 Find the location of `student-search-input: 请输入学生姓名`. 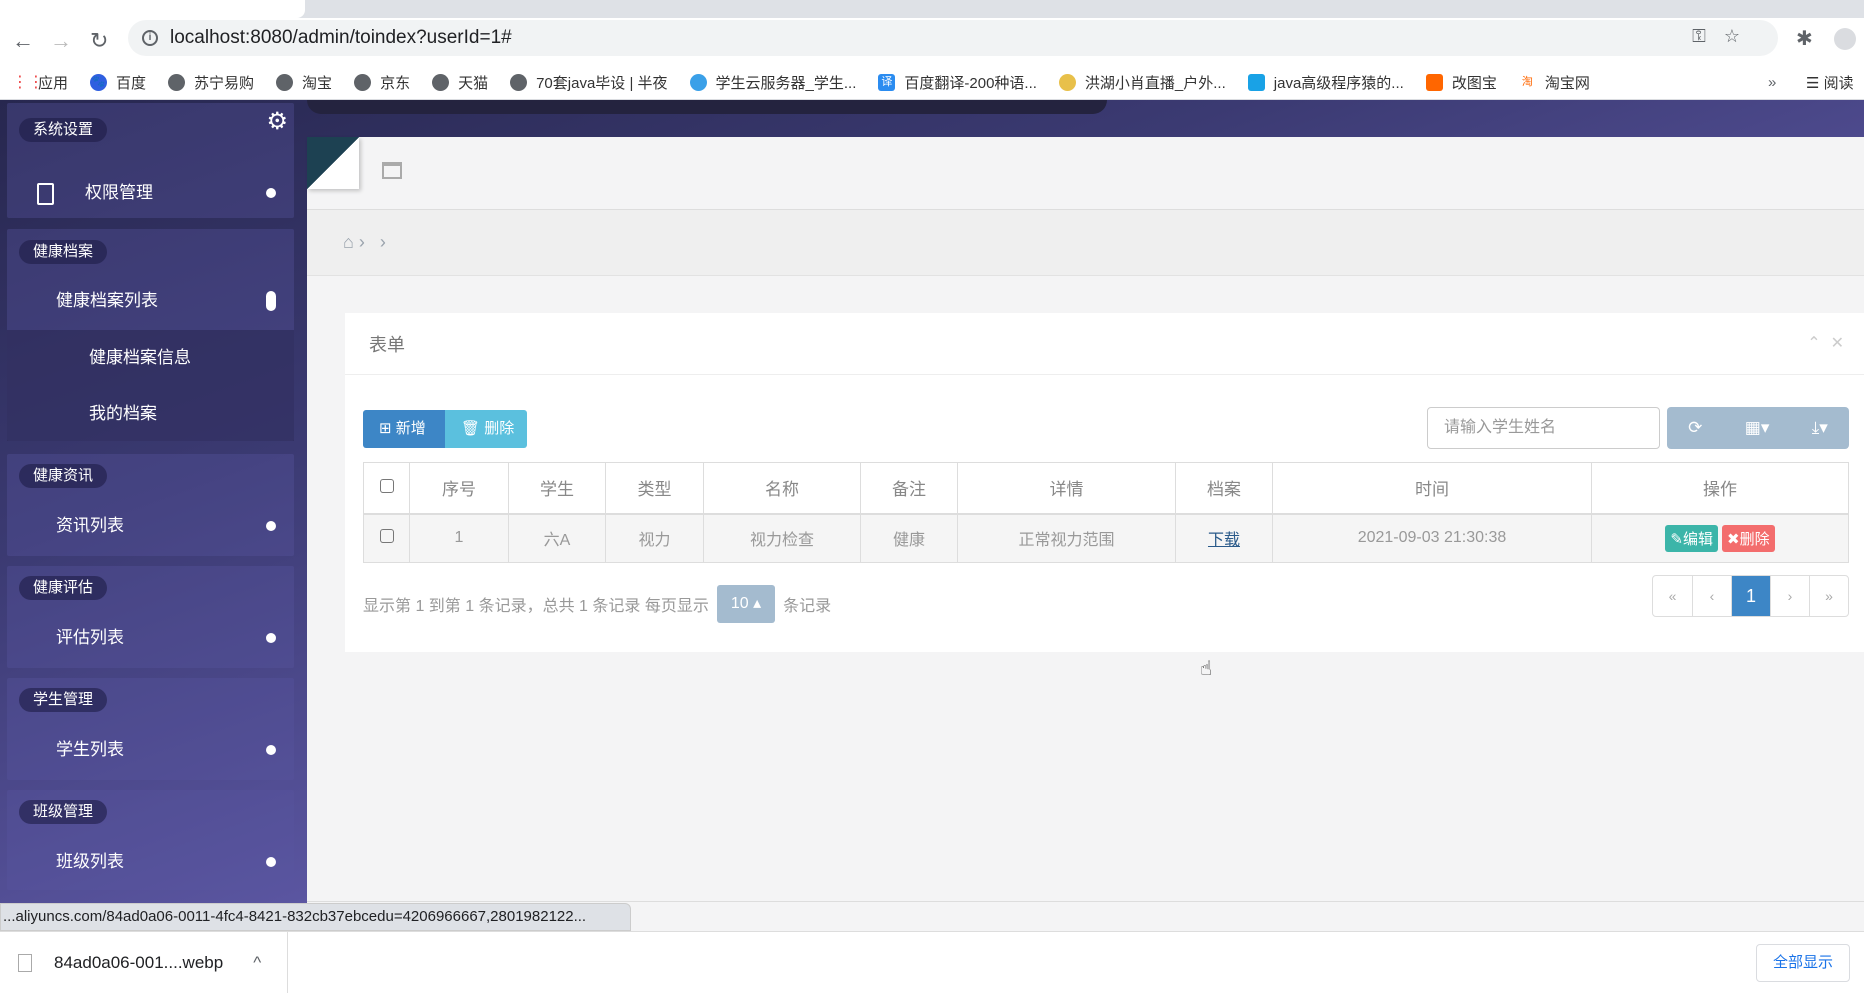

student-search-input: 请输入学生姓名 is located at coordinates (1543, 428).